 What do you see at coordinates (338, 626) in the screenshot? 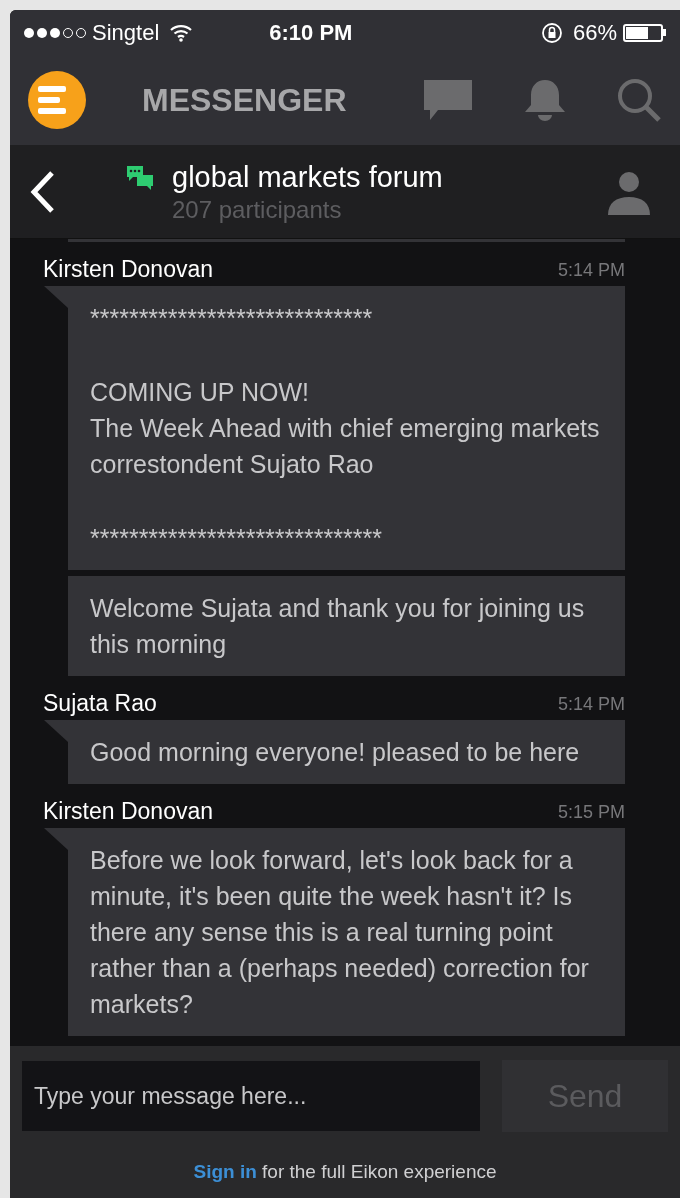
I see `message-text: Welcome Sujata and thank you for joining us this morning` at bounding box center [338, 626].